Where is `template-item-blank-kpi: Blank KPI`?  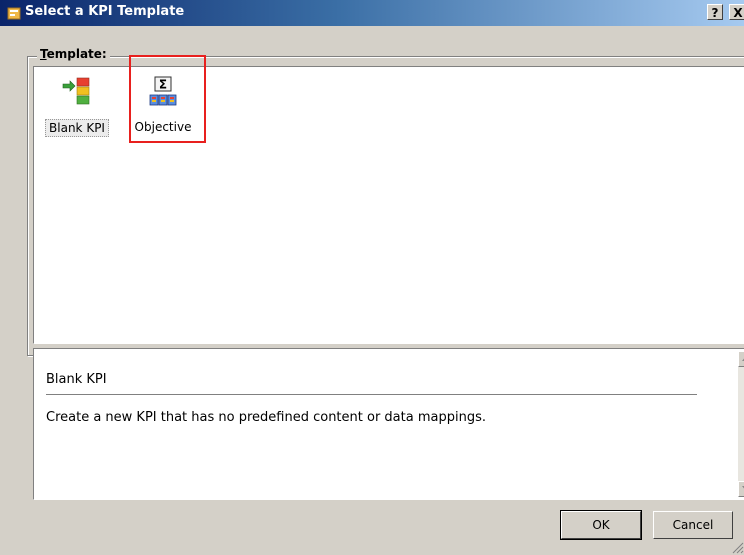
template-item-blank-kpi: Blank KPI is located at coordinates (77, 106).